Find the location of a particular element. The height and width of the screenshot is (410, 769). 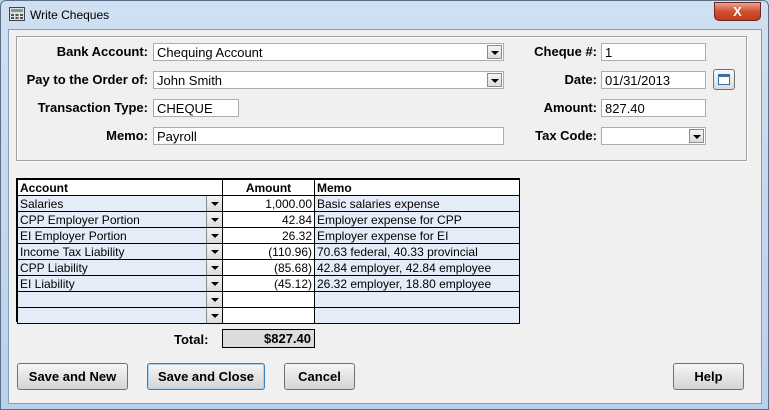

account-cell: CPP Employer Portion is located at coordinates (120, 219).